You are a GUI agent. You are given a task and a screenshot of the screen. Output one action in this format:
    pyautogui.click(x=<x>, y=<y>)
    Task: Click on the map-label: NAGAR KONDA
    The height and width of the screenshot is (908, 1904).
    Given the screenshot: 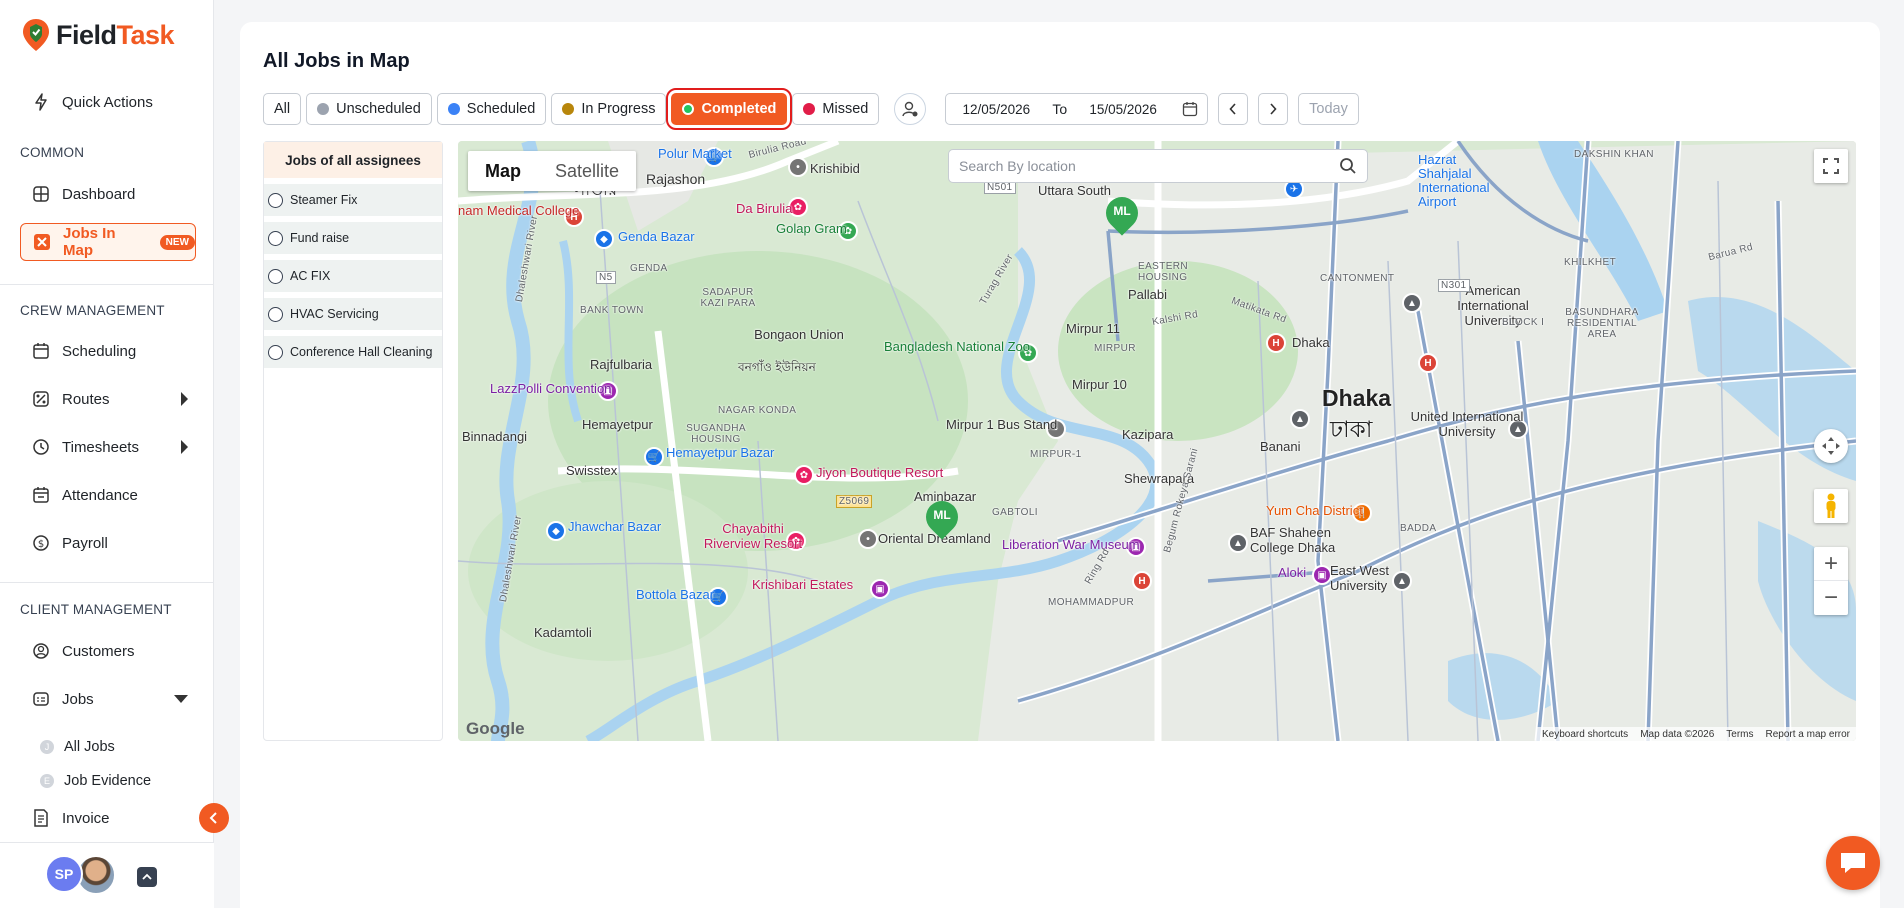 What is the action you would take?
    pyautogui.click(x=757, y=410)
    